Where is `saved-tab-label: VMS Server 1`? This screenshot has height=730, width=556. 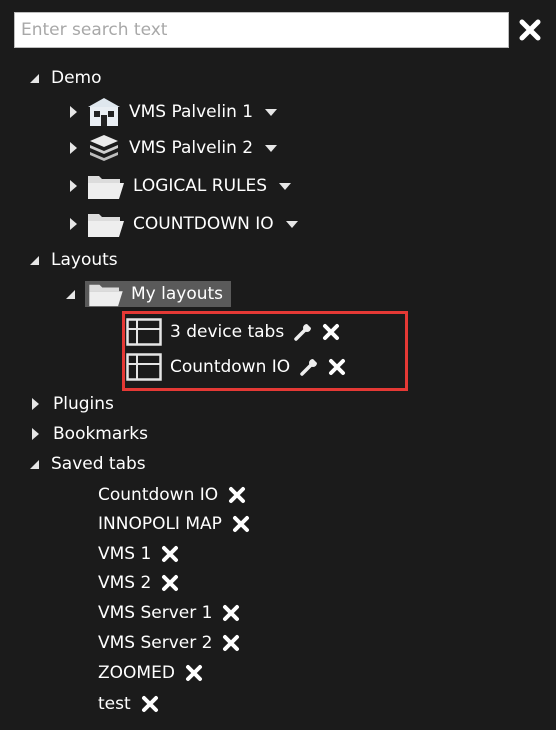
saved-tab-label: VMS Server 1 is located at coordinates (155, 613).